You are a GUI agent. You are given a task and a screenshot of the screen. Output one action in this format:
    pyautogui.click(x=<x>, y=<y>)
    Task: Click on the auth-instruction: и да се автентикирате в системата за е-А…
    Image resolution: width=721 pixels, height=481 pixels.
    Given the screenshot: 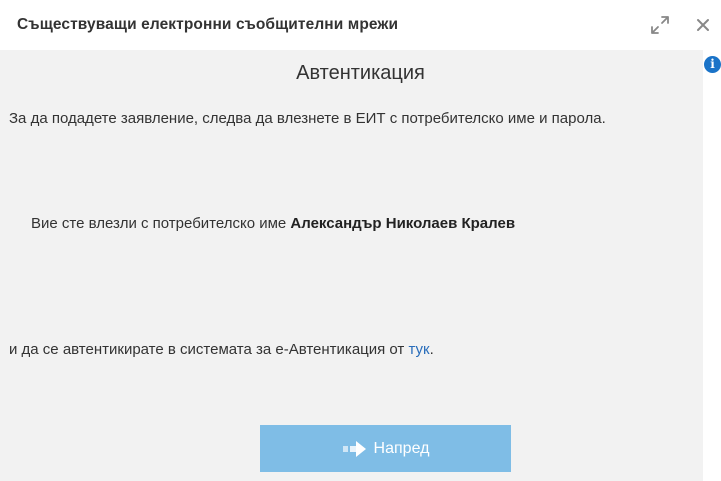 What is the action you would take?
    pyautogui.click(x=354, y=350)
    